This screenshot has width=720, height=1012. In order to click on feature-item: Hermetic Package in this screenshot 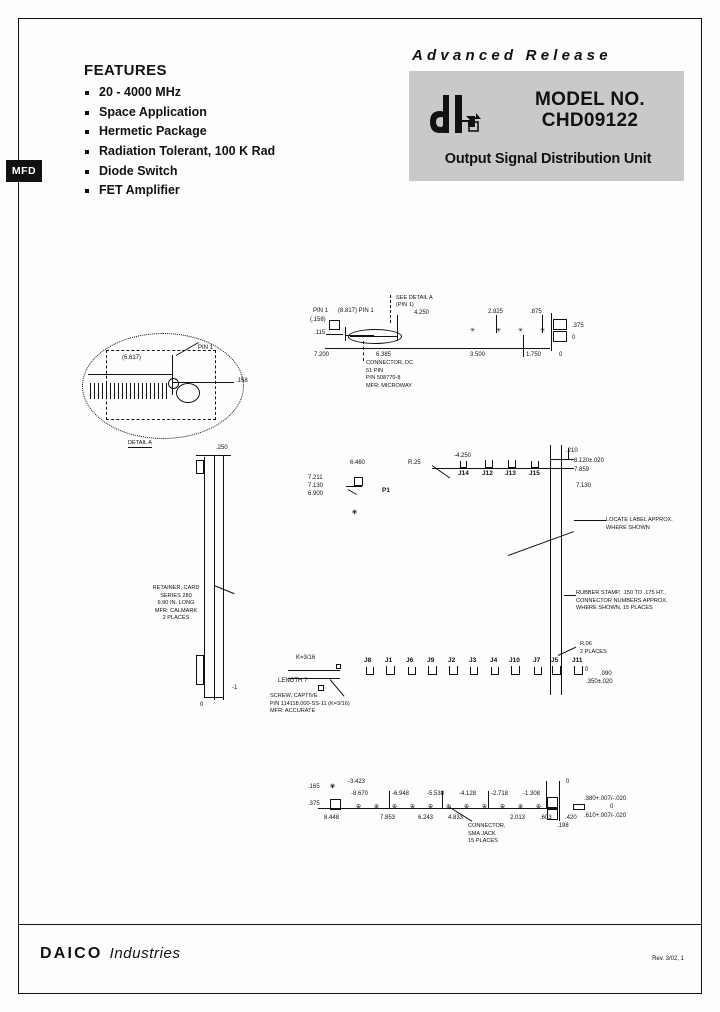, I will do `click(234, 131)`.